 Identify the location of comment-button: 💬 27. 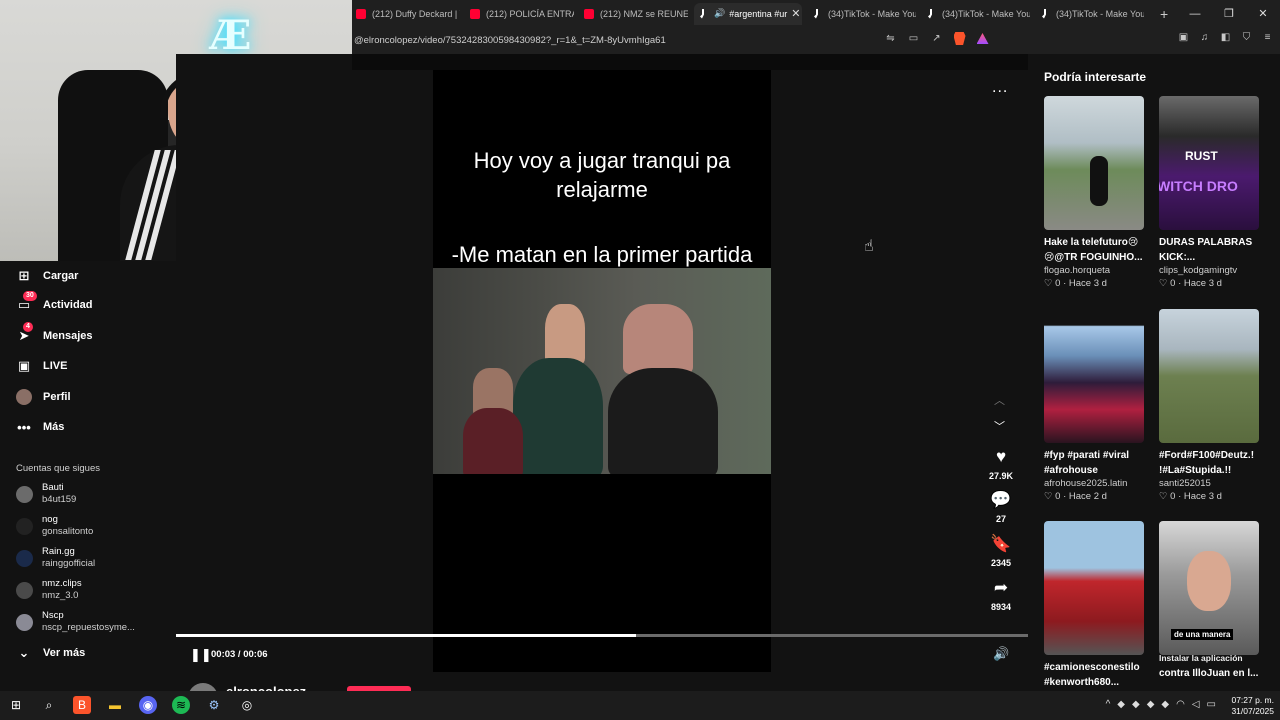
(1001, 507).